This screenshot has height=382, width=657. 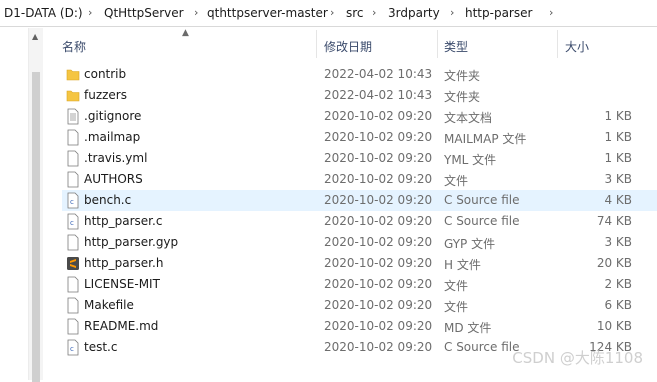 What do you see at coordinates (618, 200) in the screenshot?
I see `file-size: 4 KB` at bounding box center [618, 200].